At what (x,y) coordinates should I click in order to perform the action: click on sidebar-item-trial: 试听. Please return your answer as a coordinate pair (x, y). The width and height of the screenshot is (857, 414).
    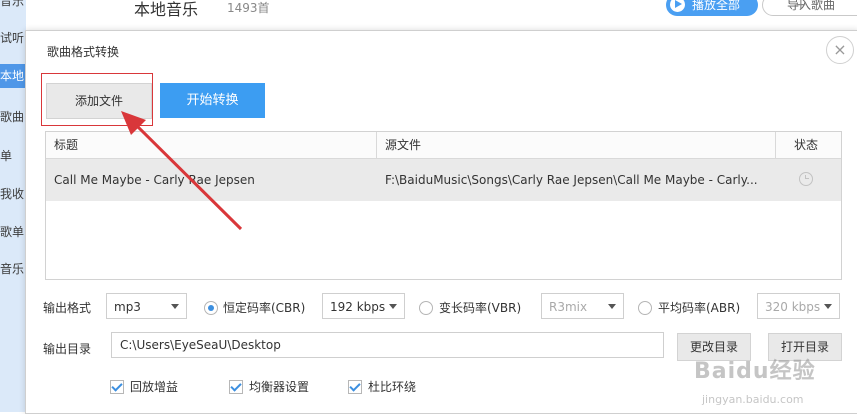
    Looking at the image, I should click on (12, 37).